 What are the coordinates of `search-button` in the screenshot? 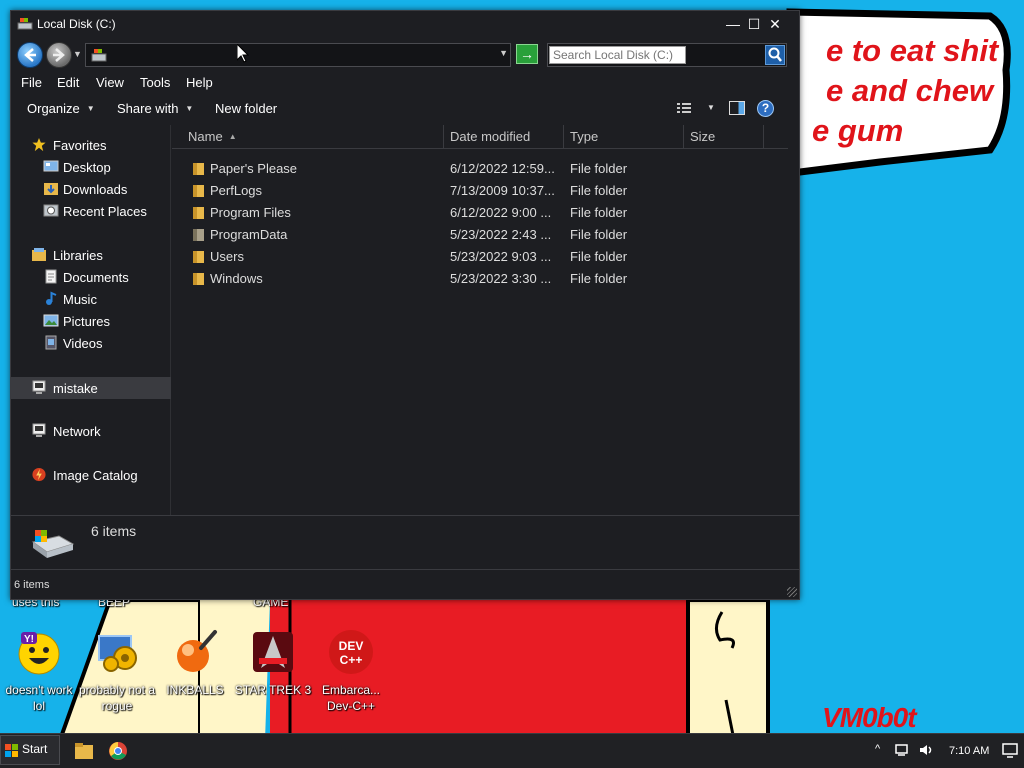 It's located at (775, 55).